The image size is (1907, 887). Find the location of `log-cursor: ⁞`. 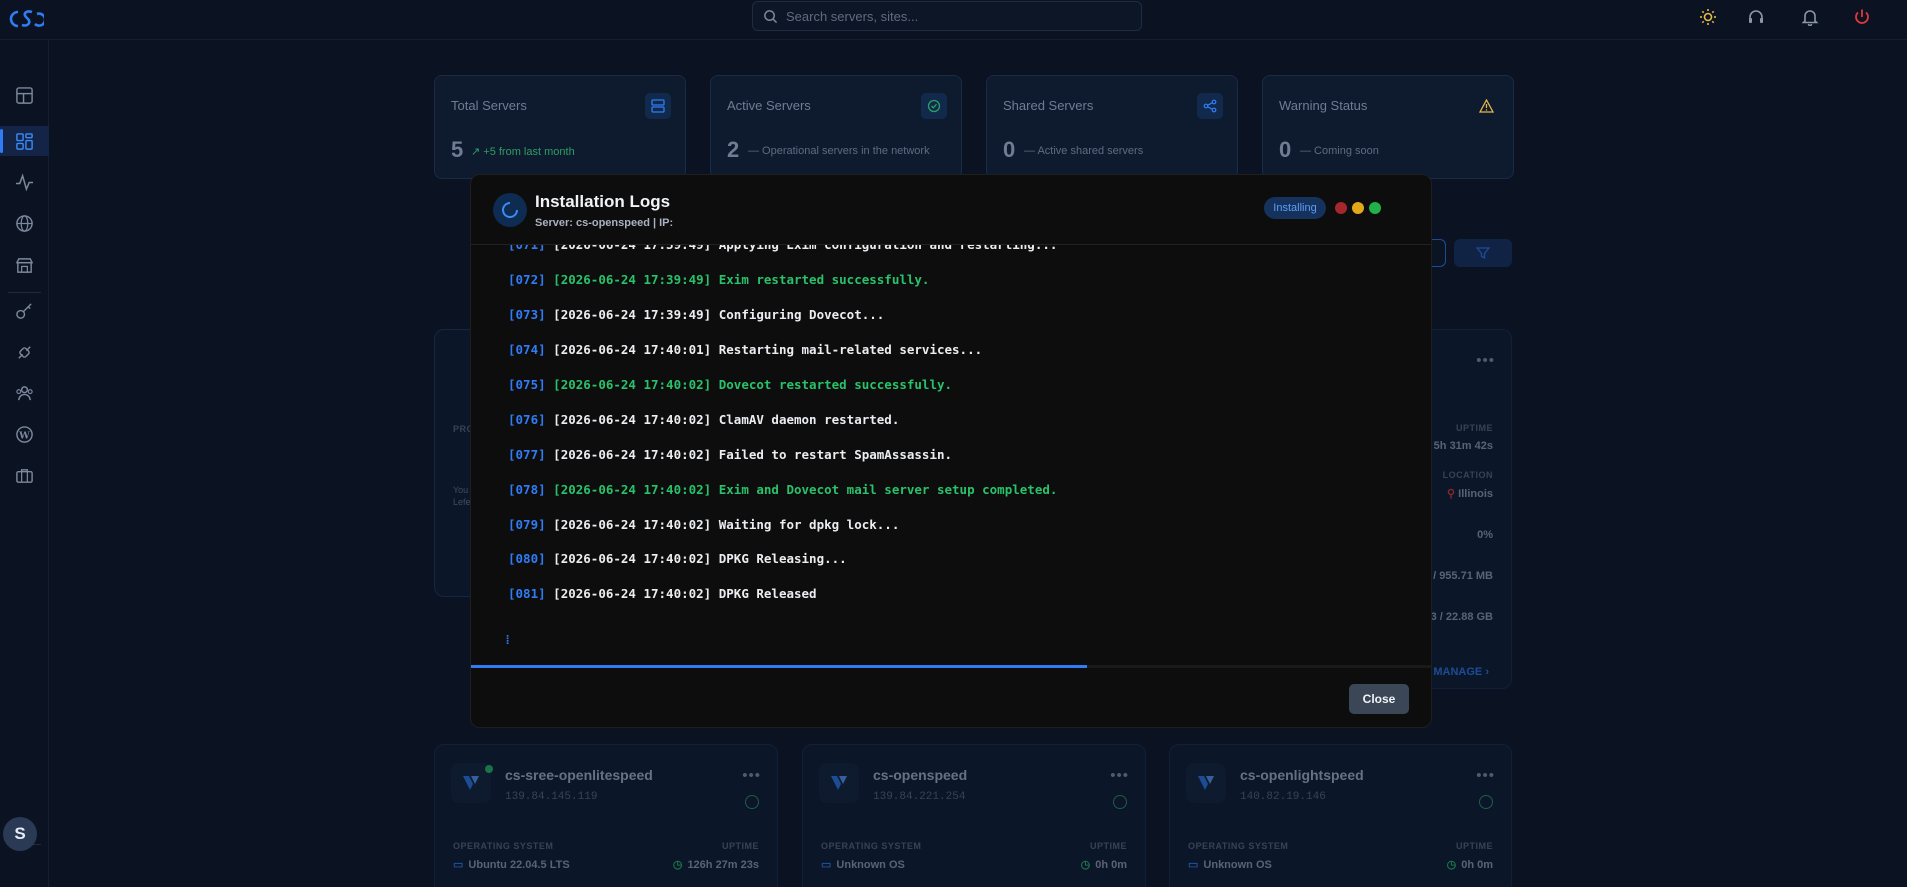

log-cursor: ⁞ is located at coordinates (508, 640).